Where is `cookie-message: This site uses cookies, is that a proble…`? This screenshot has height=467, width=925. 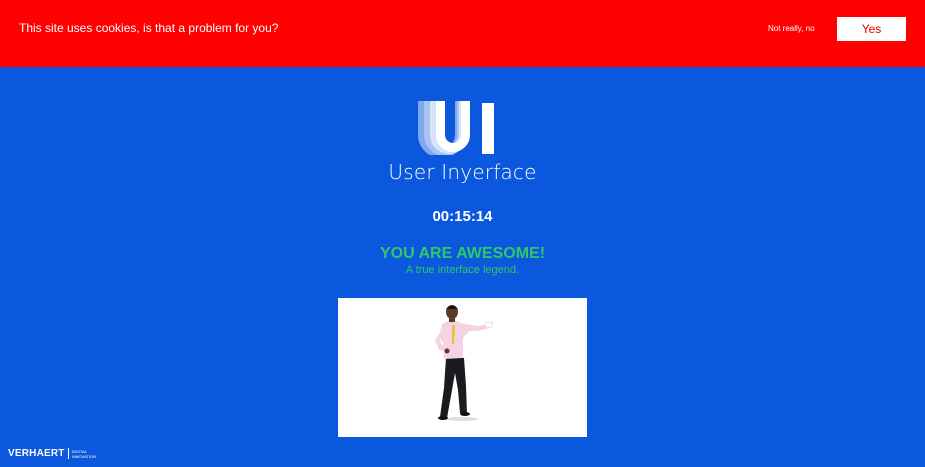 cookie-message: This site uses cookies, is that a proble… is located at coordinates (149, 28).